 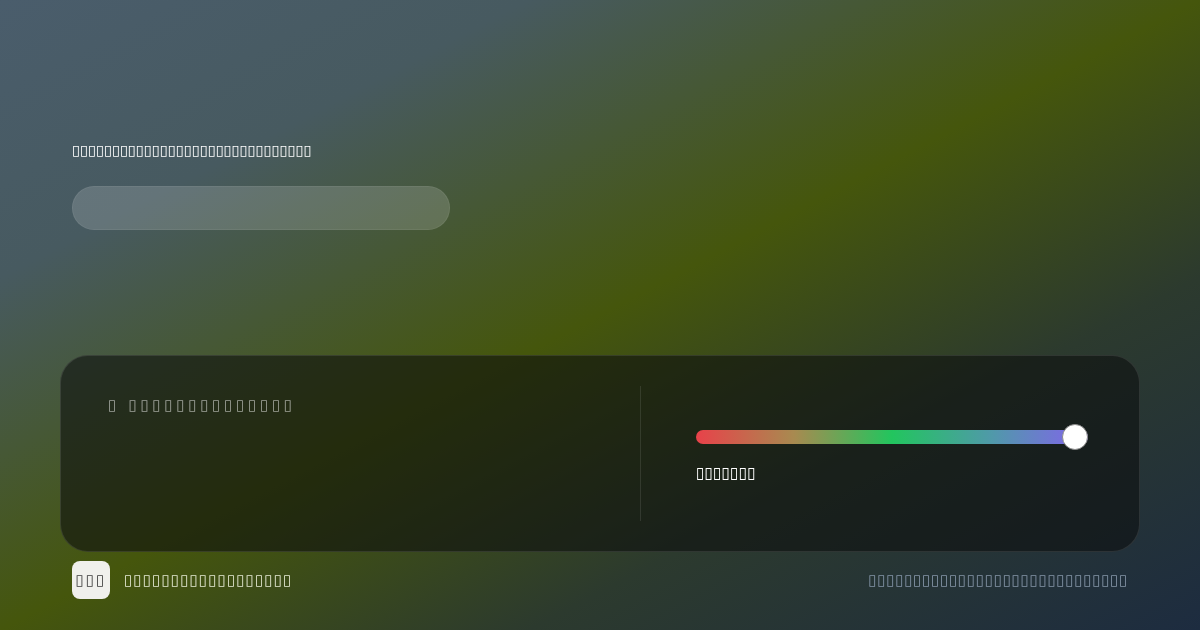 I want to click on panel-label: ▯ ▯▯▯▯▯▯▯▯▯▯▯▯▯▯, so click(x=202, y=405).